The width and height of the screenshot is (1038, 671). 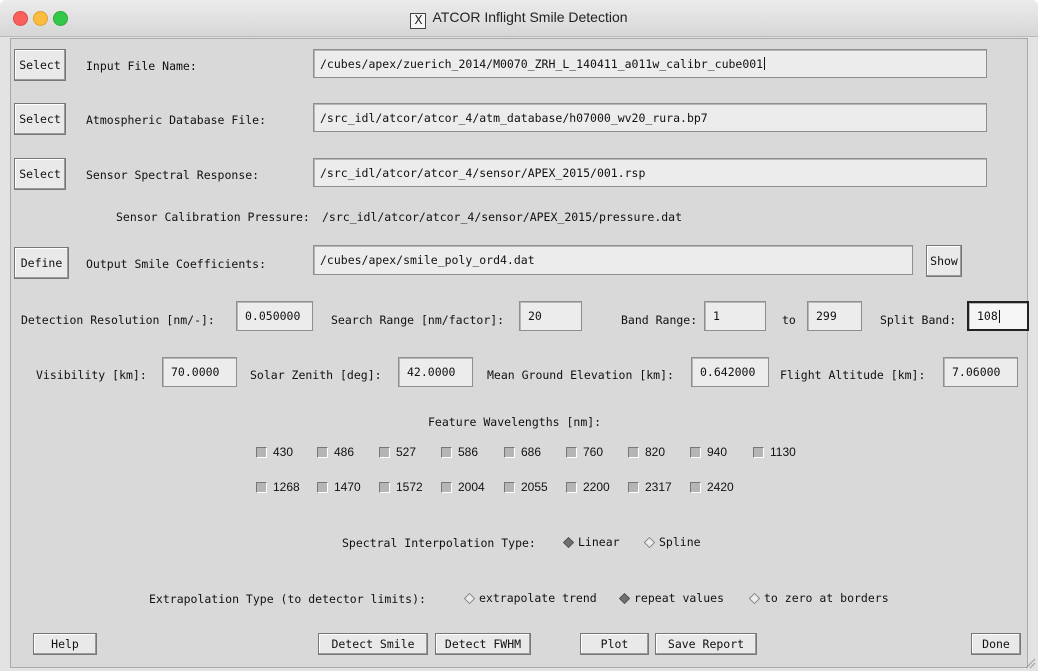 I want to click on feature-checkbox-1470: 1470, so click(x=339, y=487).